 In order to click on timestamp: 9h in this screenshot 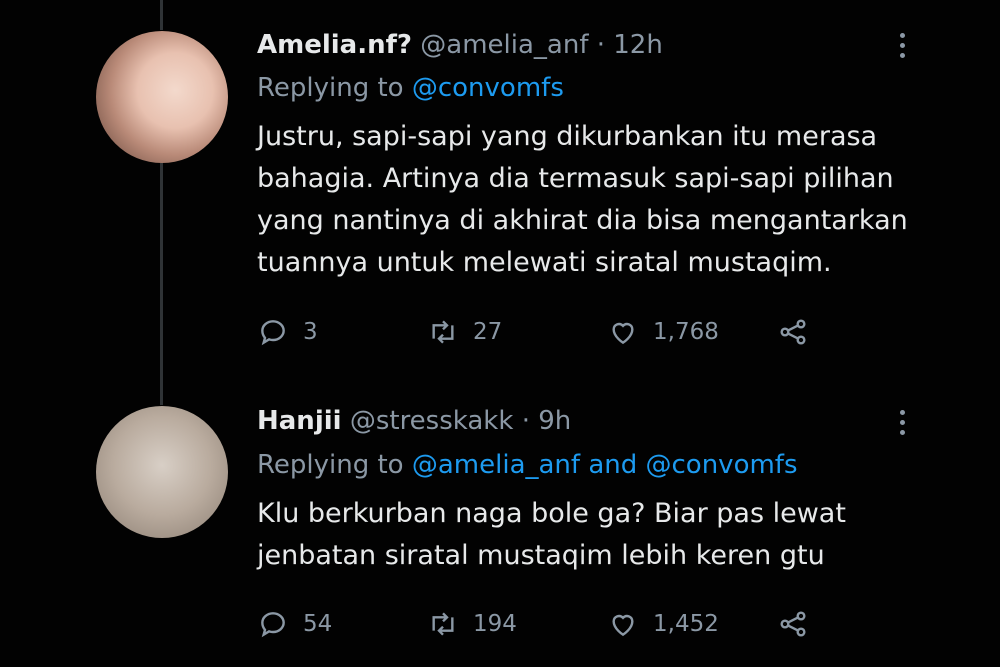, I will do `click(554, 421)`.